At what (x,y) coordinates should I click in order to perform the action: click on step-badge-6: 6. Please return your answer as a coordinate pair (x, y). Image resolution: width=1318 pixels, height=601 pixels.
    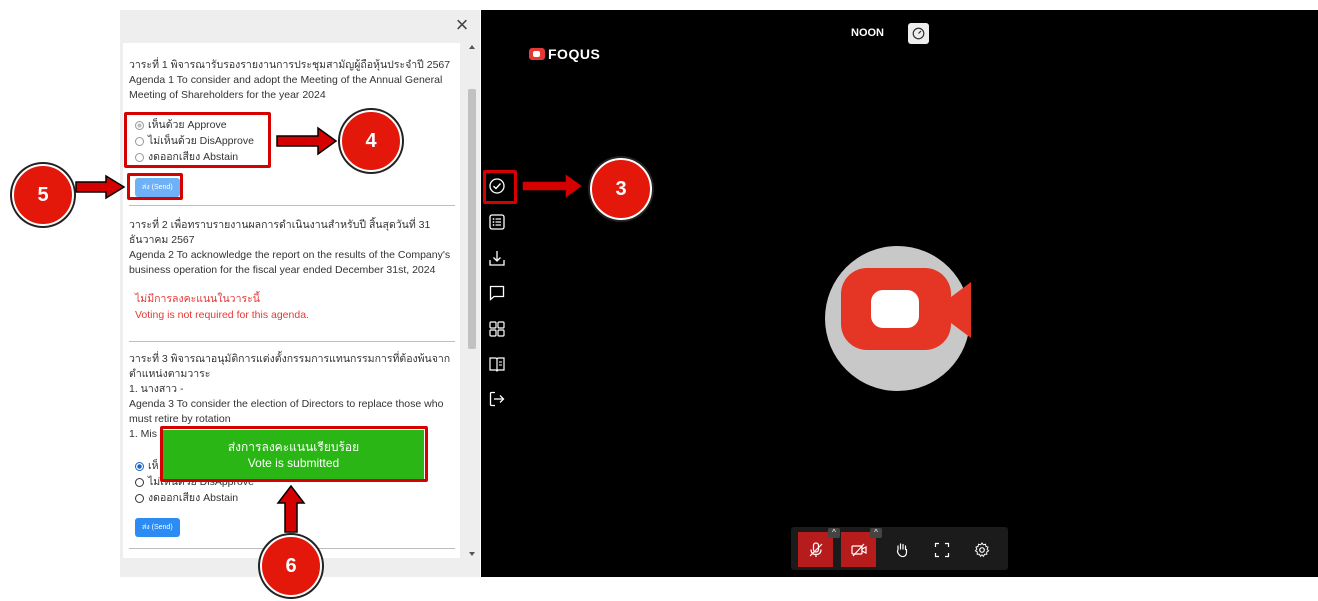
    Looking at the image, I should click on (291, 566).